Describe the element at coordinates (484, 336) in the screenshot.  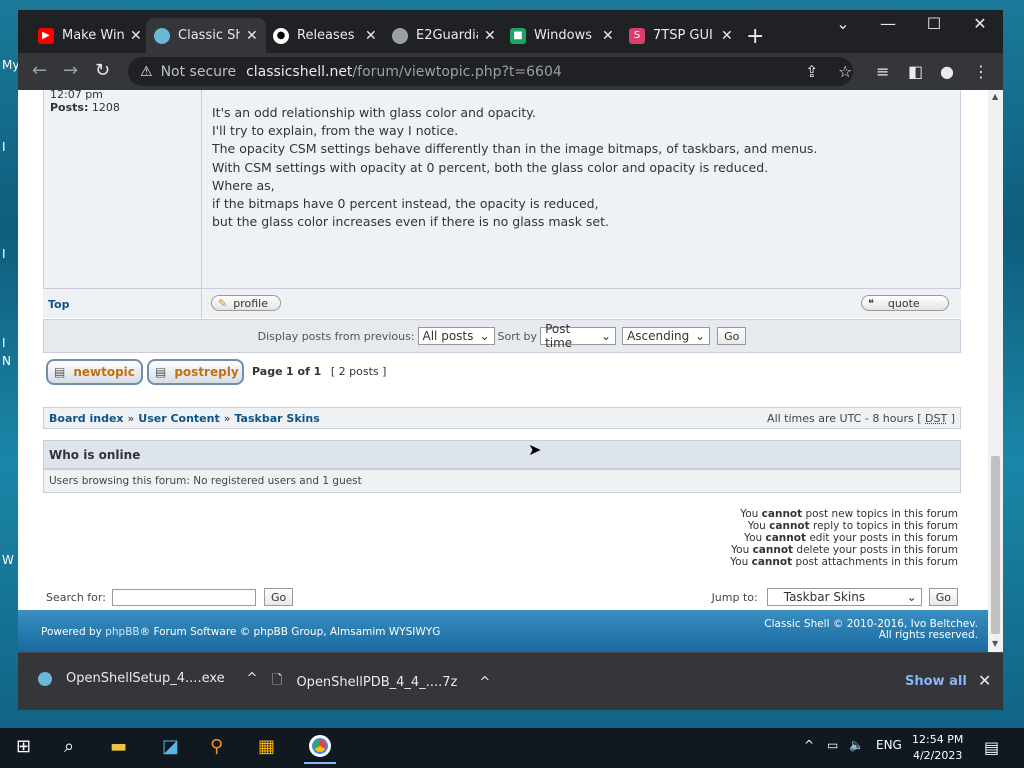
I see `chevron-down-icon: ⌄` at that location.